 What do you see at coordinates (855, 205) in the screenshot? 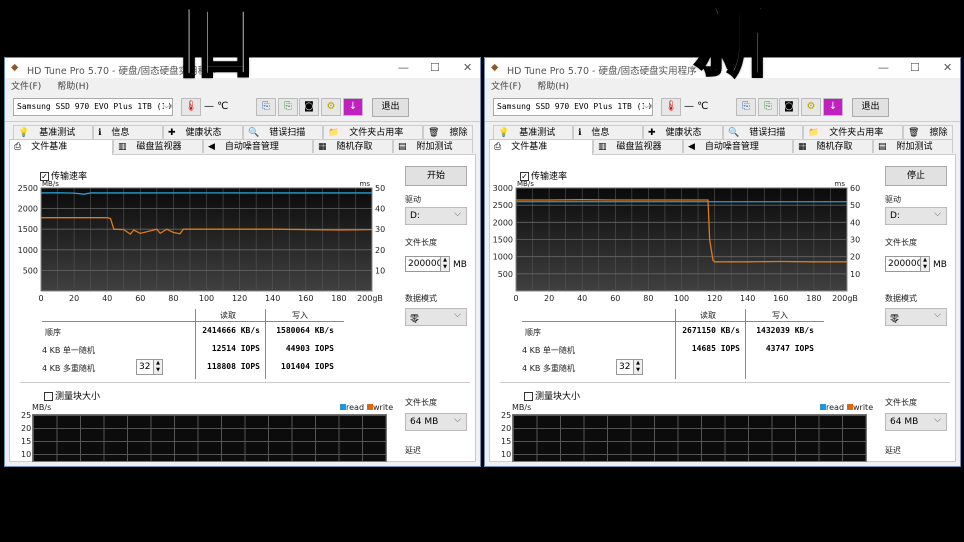
I see `y2-tick-label: 50` at bounding box center [855, 205].